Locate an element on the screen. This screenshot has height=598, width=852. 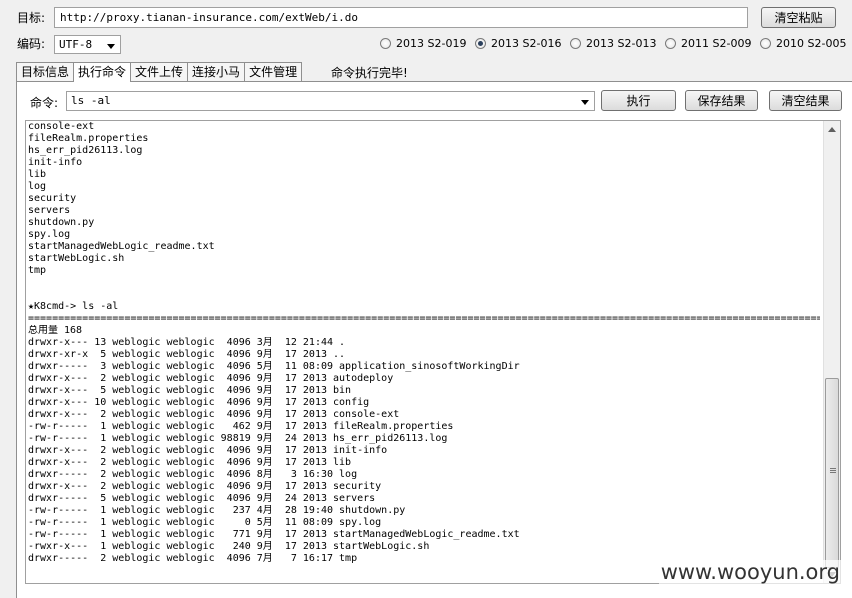
exploit-radio-s2-005: 2010 S2-005 is located at coordinates (803, 43).